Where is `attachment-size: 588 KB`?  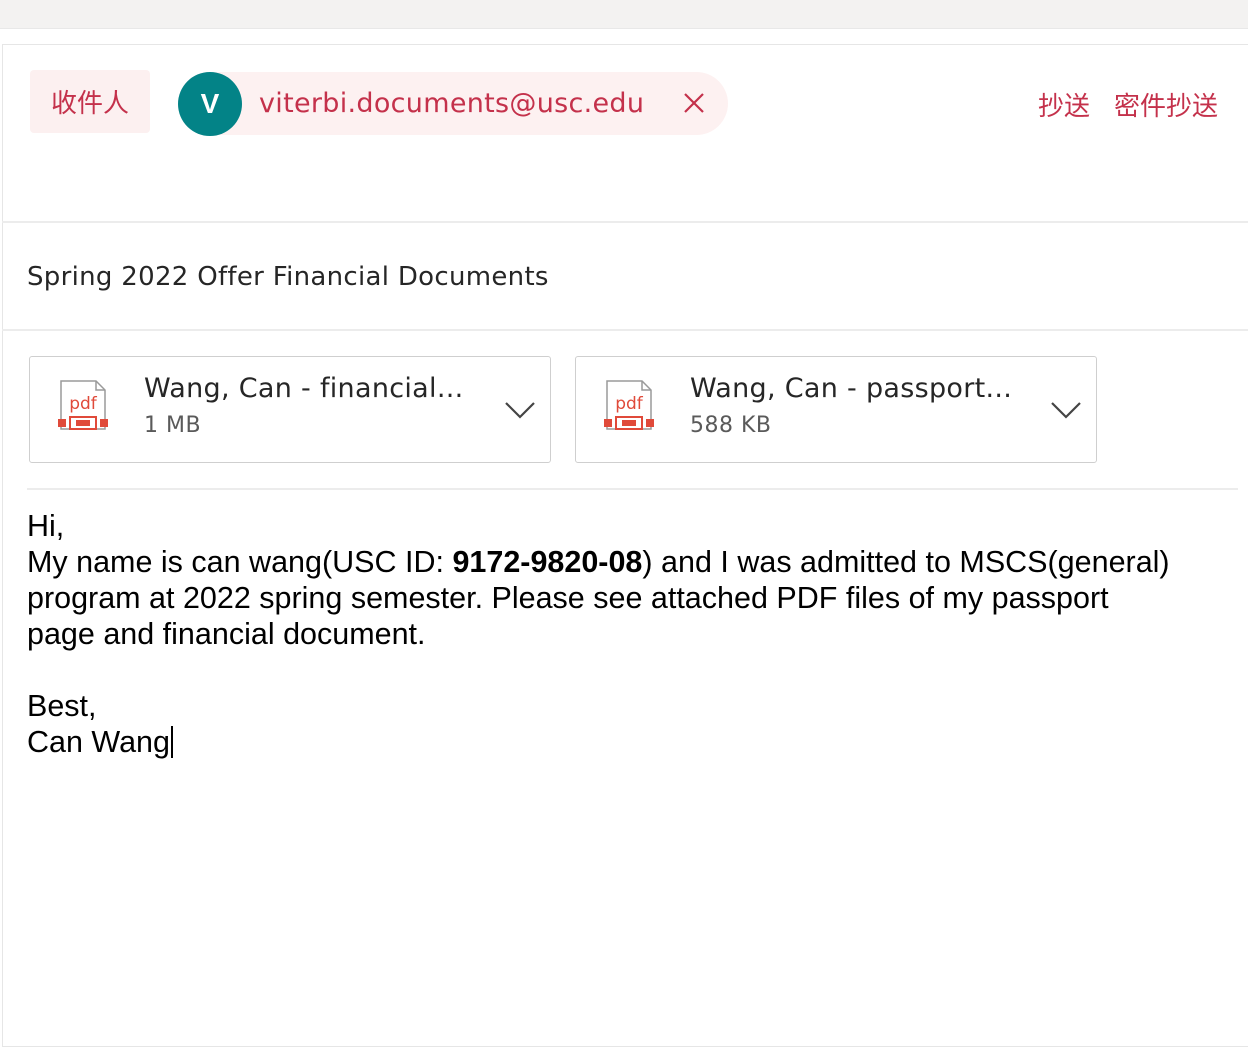
attachment-size: 588 KB is located at coordinates (731, 425).